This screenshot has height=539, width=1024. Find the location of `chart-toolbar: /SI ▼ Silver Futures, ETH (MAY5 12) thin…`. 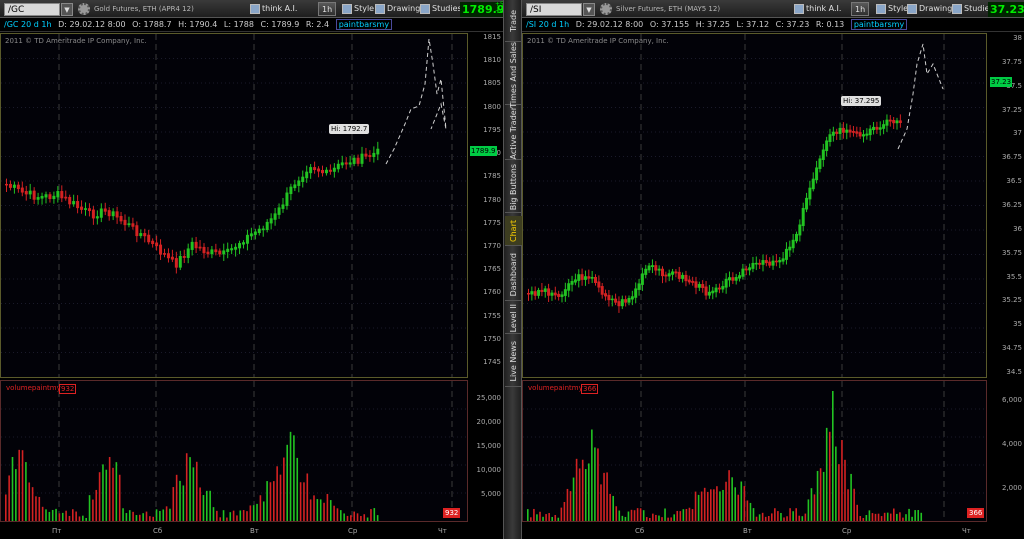

chart-toolbar: /SI ▼ Silver Futures, ETH (MAY5 12) thin… is located at coordinates (773, 9).